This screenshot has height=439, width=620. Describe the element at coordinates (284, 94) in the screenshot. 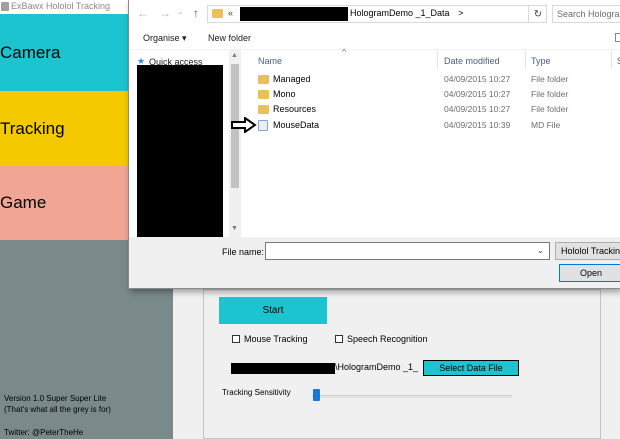

I see `file-name: Mono` at that location.